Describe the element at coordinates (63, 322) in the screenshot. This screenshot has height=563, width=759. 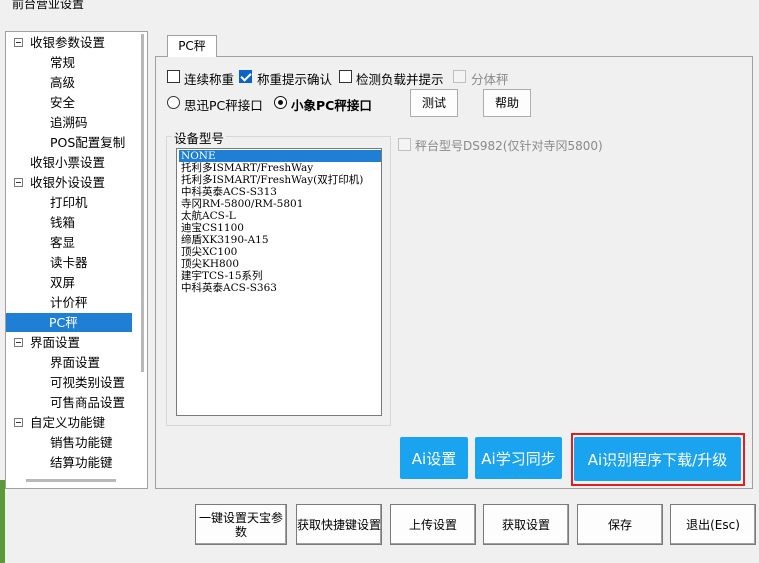
I see `tree-item-label: PC秤` at that location.